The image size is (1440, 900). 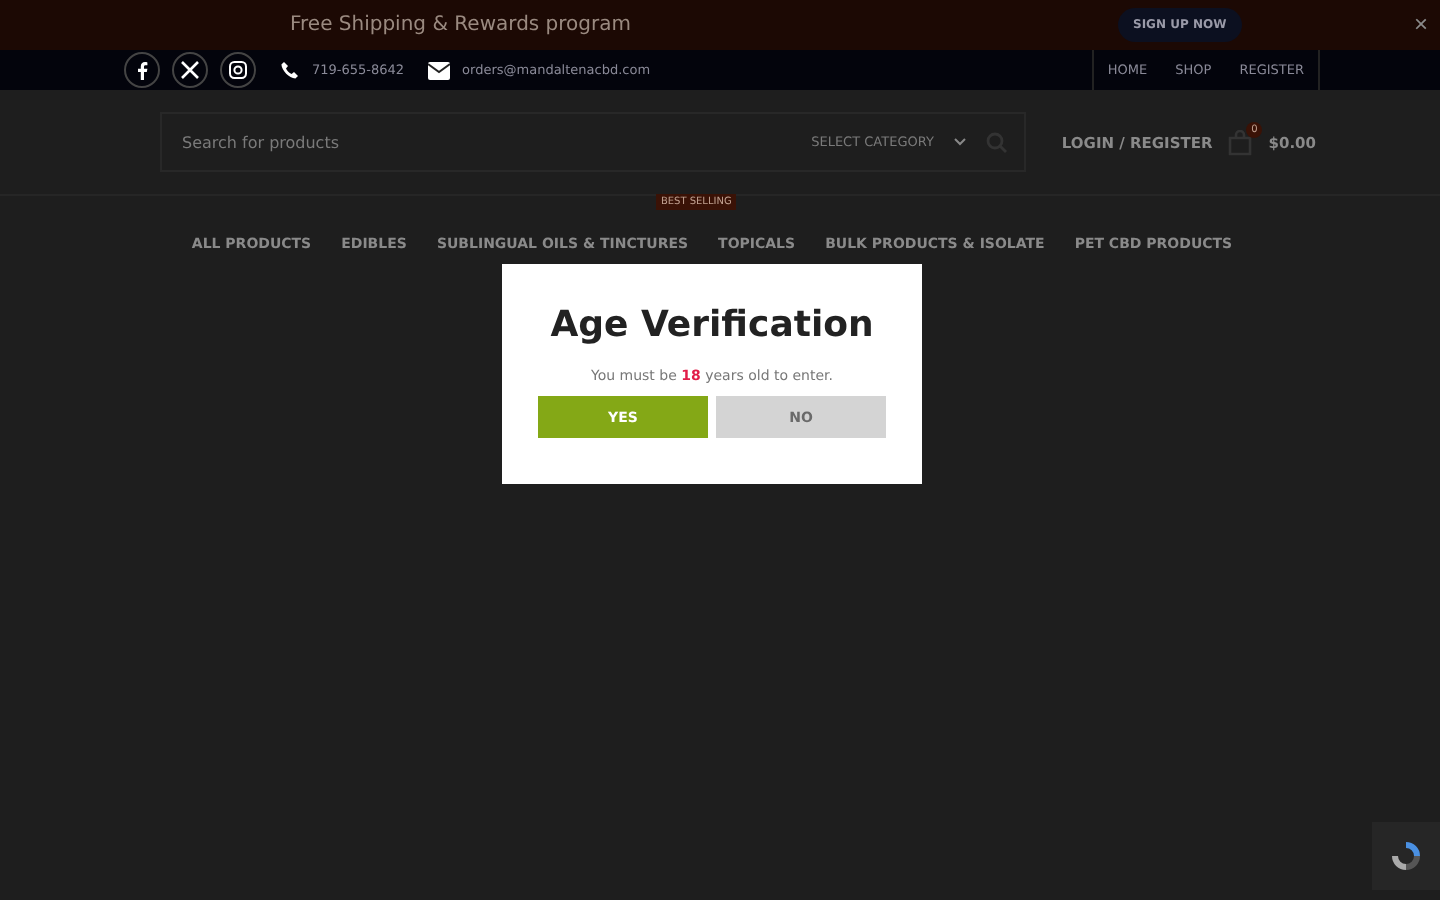 I want to click on x-icon, so click(x=190, y=70).